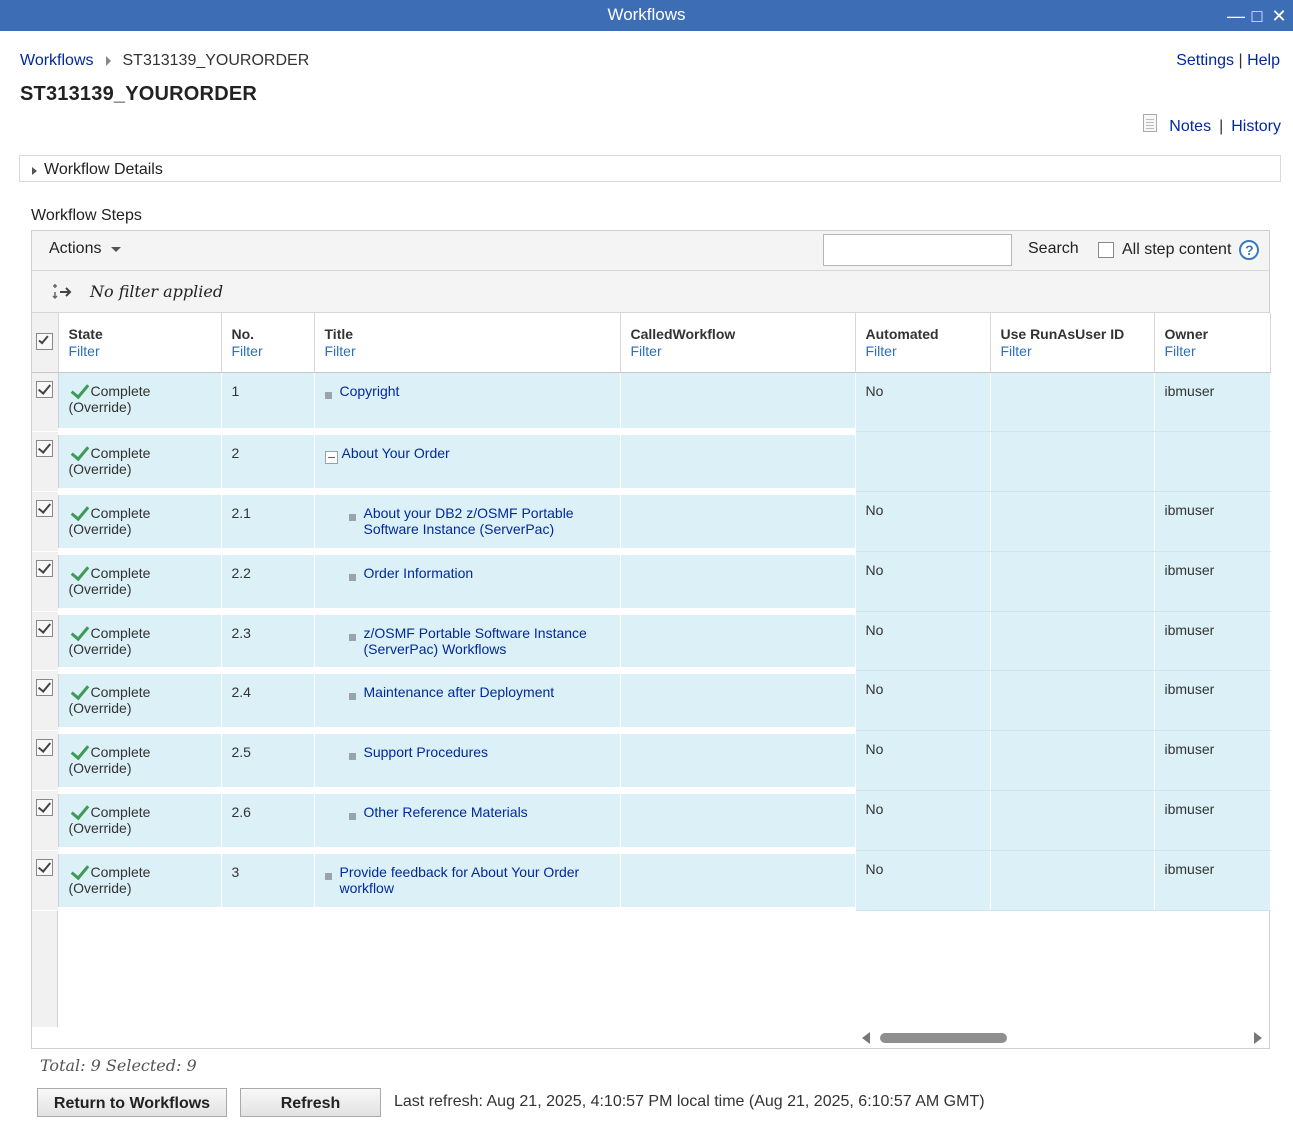 Image resolution: width=1293 pixels, height=1137 pixels. What do you see at coordinates (650, 168) in the screenshot?
I see `workflow-details-section: Workflow Details` at bounding box center [650, 168].